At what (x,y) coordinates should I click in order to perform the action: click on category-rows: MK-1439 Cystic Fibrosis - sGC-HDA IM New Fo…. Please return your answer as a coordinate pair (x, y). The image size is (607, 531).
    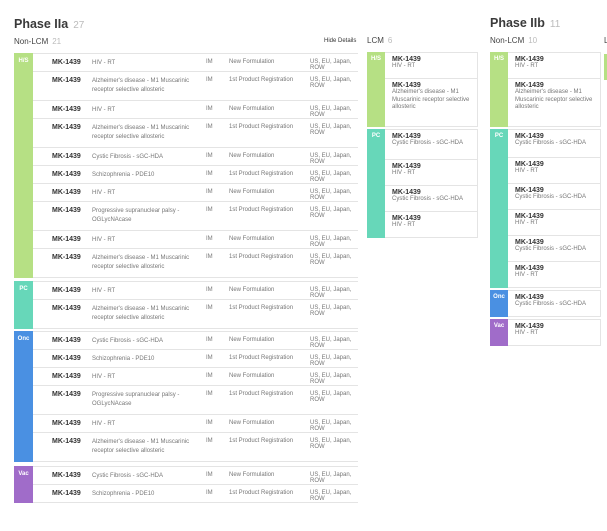
    Looking at the image, I should click on (195, 484).